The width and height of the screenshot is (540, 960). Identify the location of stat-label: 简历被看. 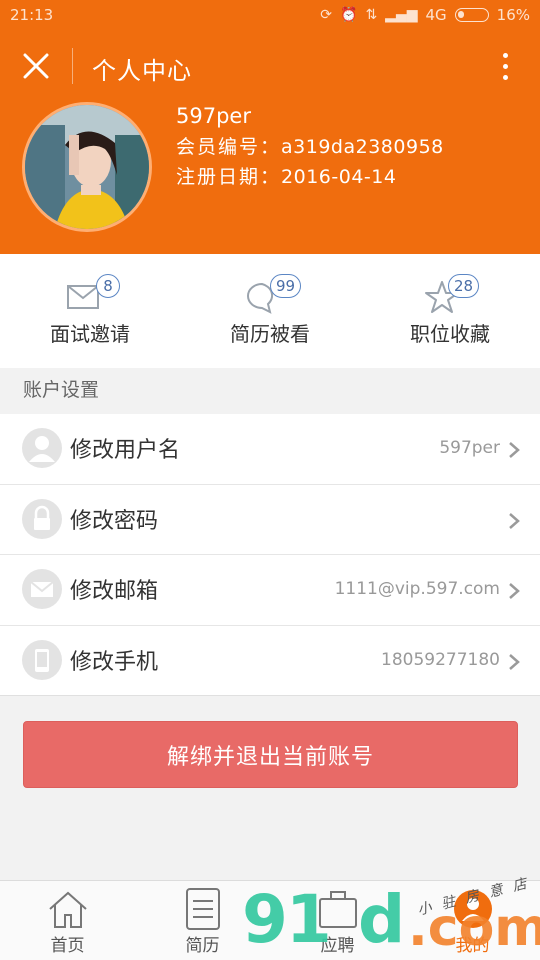
(270, 334).